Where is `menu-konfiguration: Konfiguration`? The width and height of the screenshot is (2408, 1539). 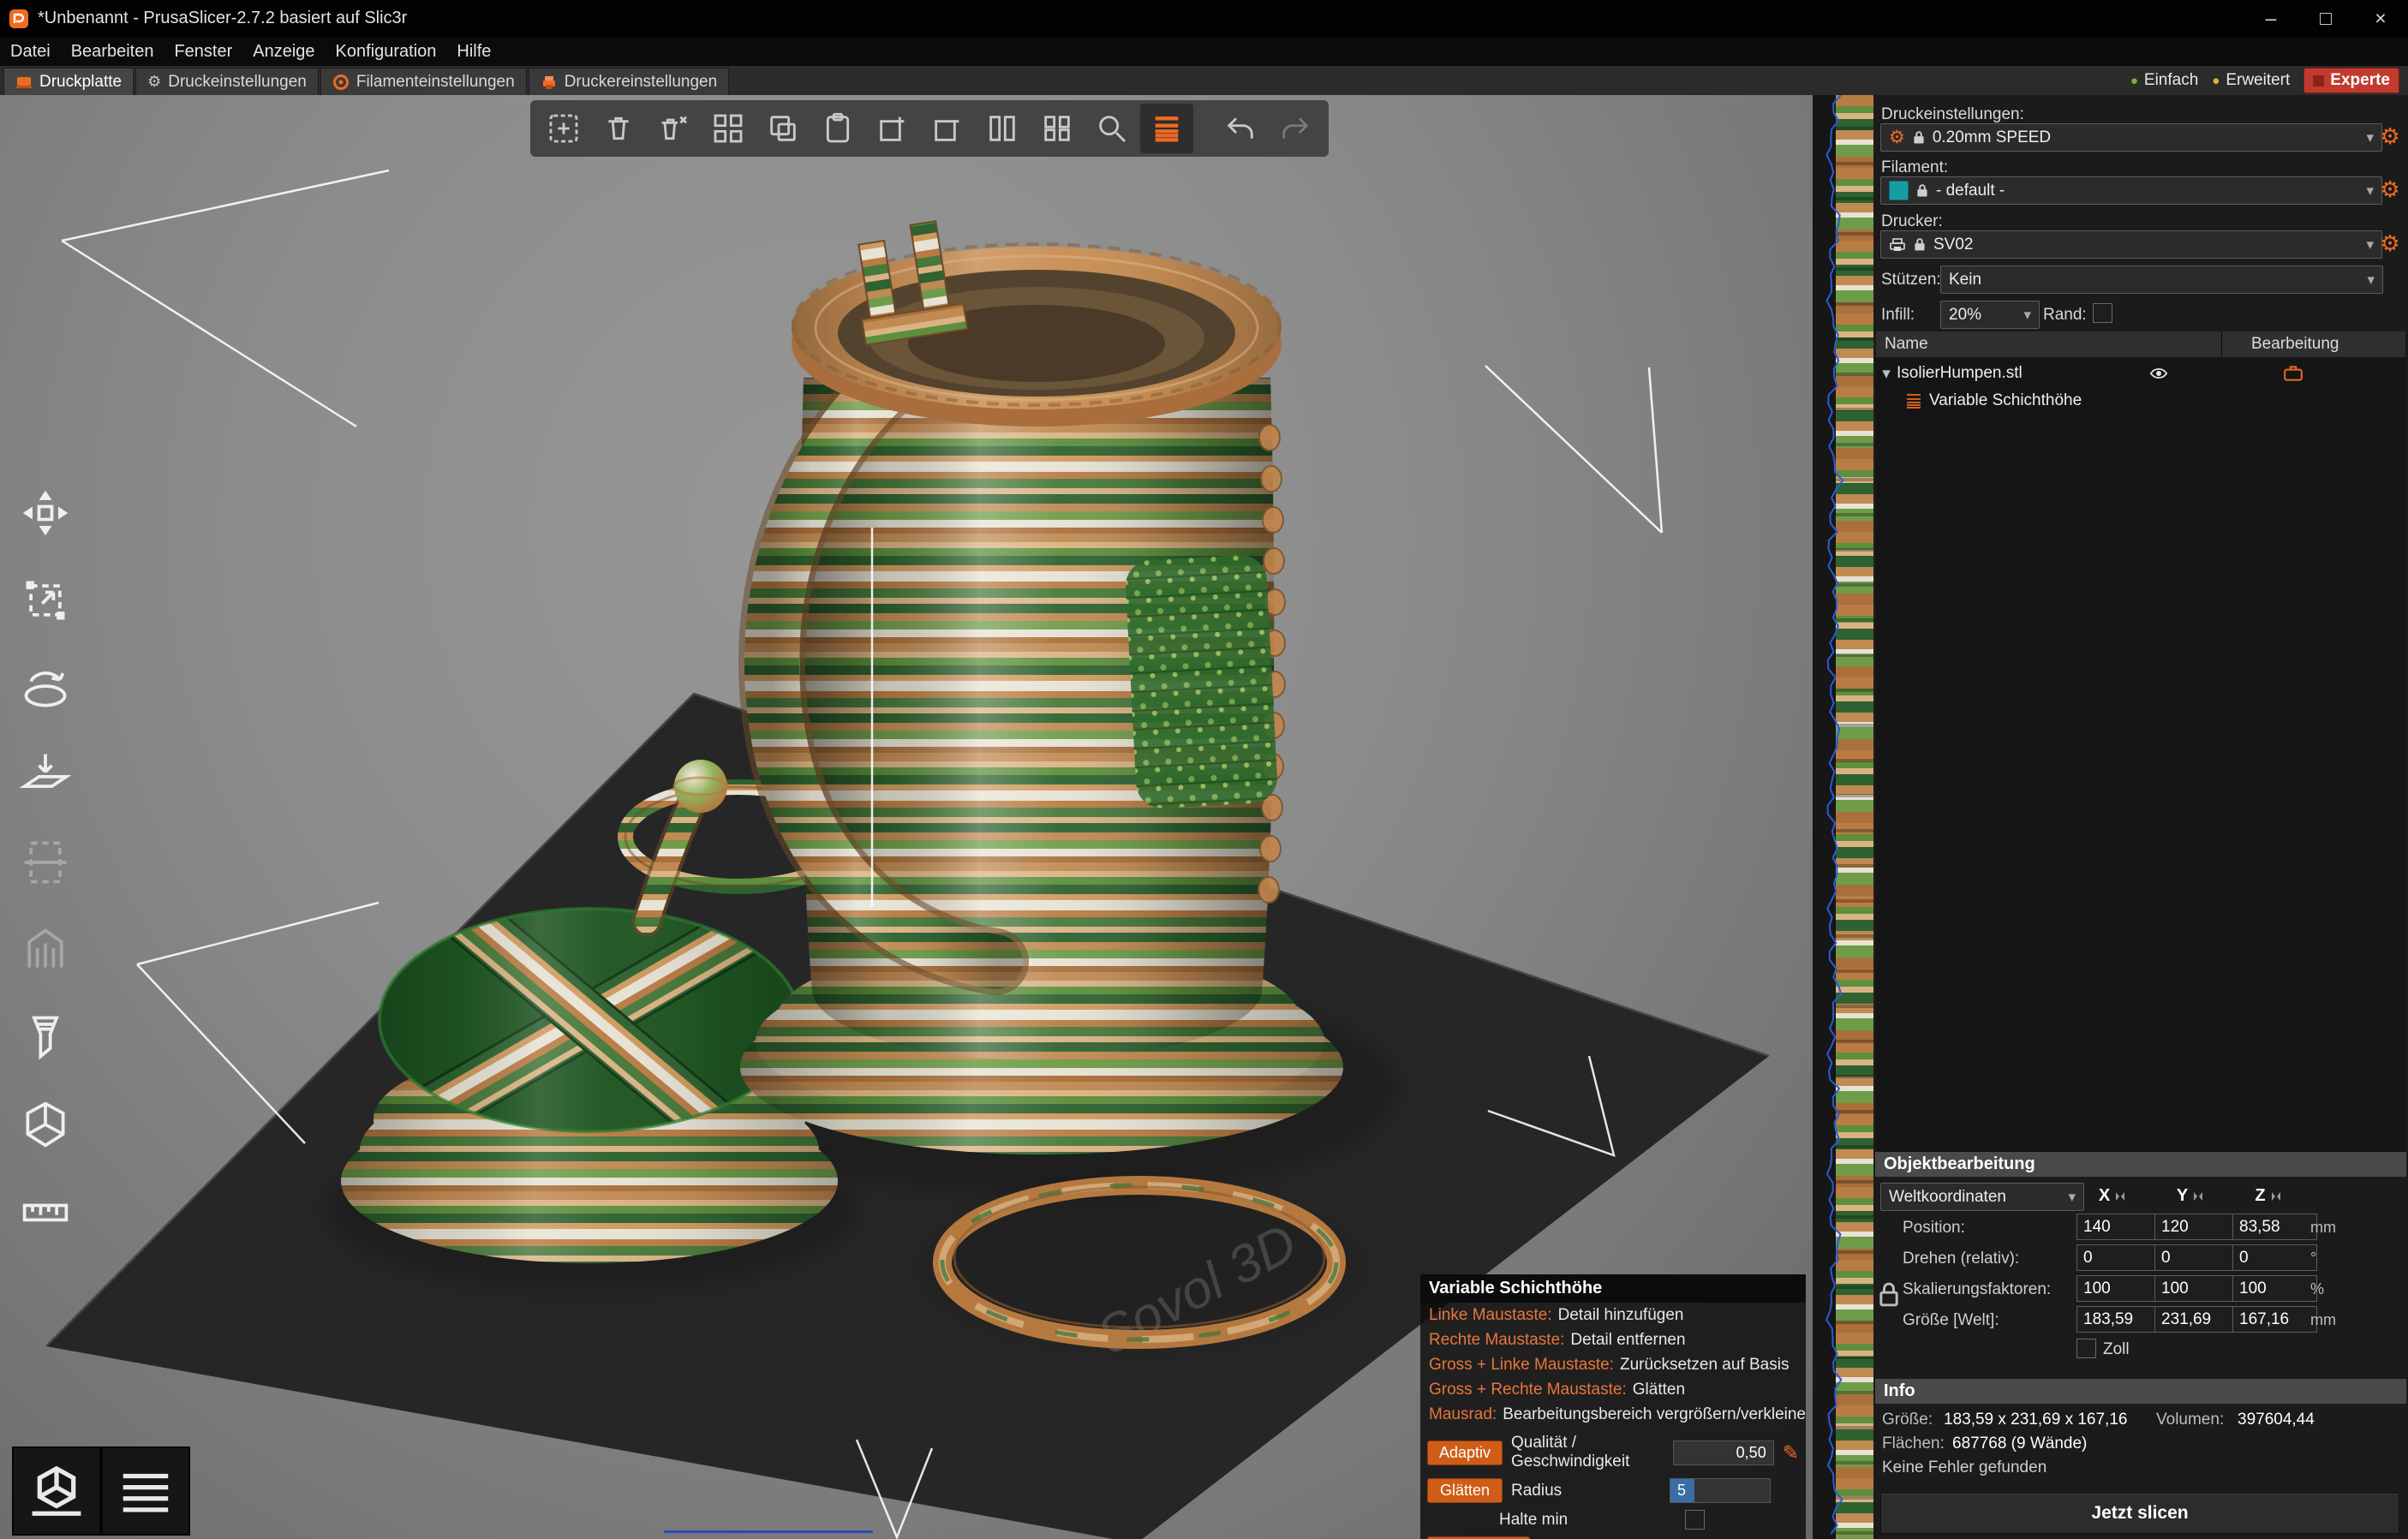
menu-konfiguration: Konfiguration is located at coordinates (386, 52).